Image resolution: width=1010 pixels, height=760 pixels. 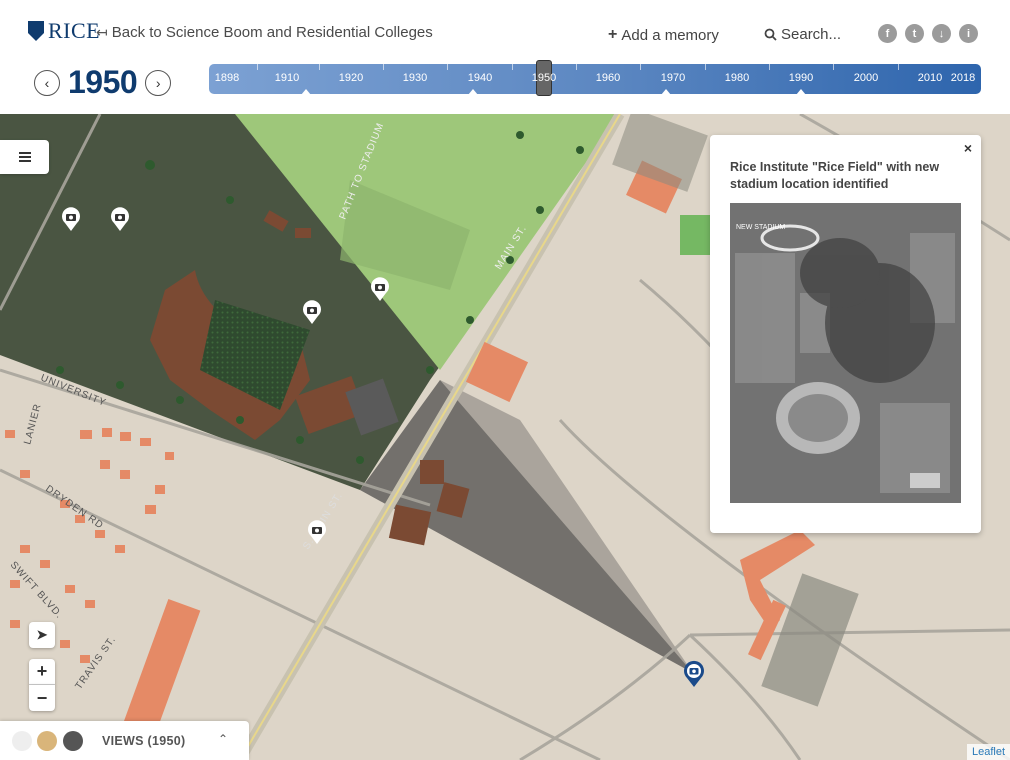 I want to click on plus-icon: +, so click(x=613, y=34).